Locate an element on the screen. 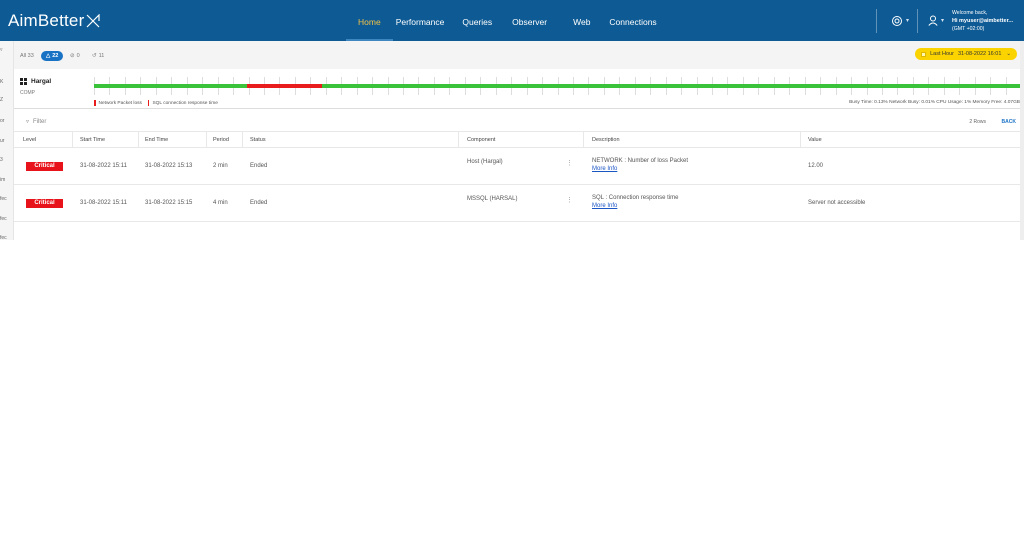  chevron-down-icon: ⌄ is located at coordinates (1008, 54).